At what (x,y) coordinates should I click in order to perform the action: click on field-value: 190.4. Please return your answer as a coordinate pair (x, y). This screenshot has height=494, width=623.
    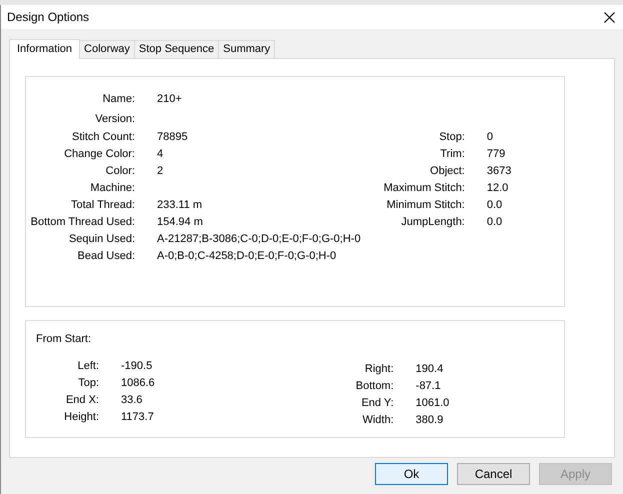
    Looking at the image, I should click on (430, 369).